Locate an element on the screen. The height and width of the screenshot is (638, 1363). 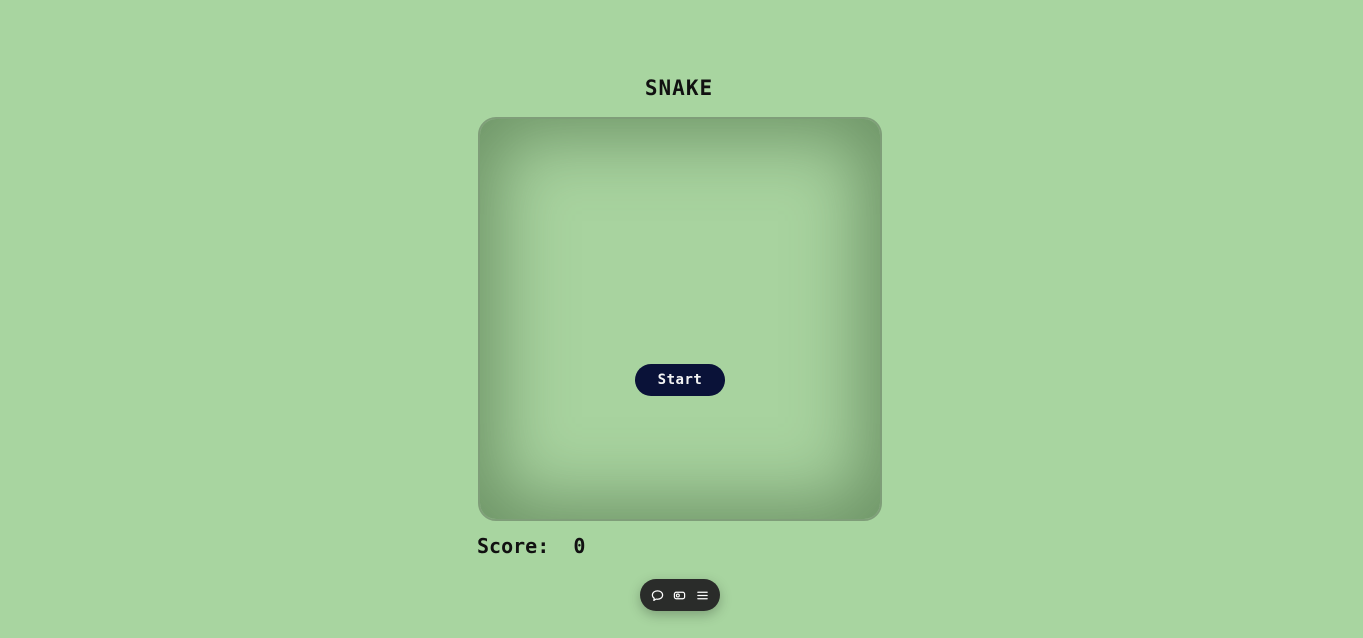
toggle-icon is located at coordinates (680, 595).